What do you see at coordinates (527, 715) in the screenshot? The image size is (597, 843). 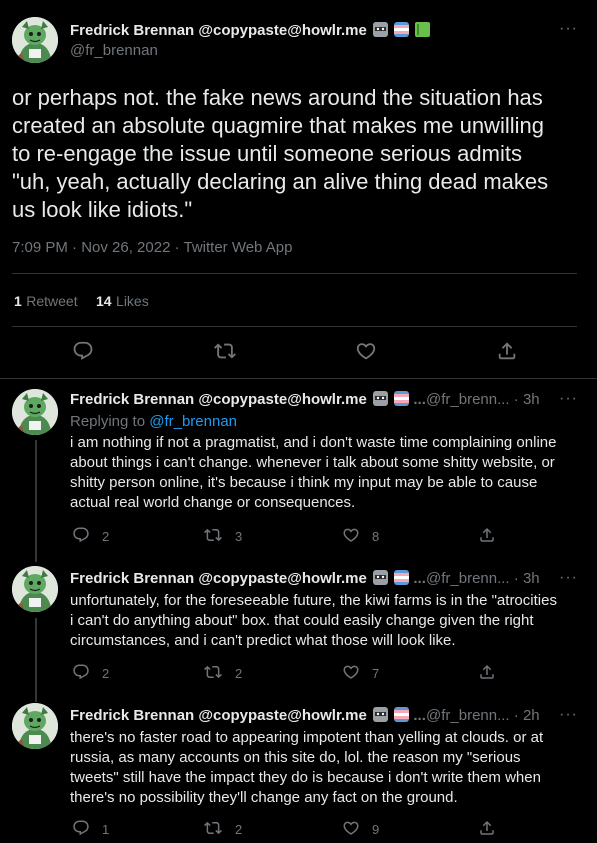 I see `reply-time: · 2h` at bounding box center [527, 715].